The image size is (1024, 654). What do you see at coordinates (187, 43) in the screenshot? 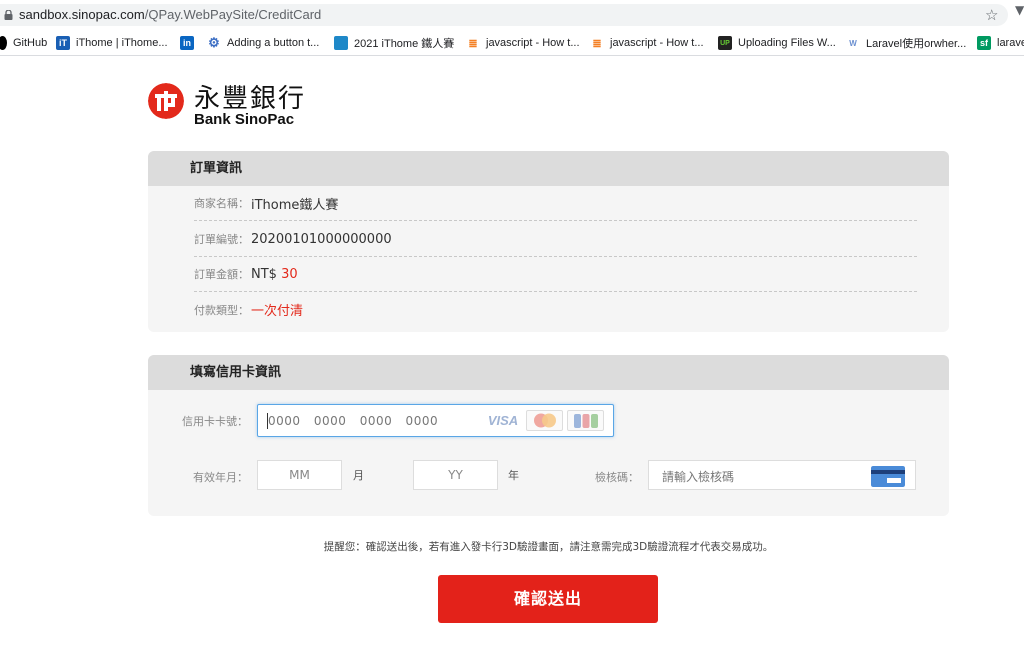
I see `linkedin-icon: in` at bounding box center [187, 43].